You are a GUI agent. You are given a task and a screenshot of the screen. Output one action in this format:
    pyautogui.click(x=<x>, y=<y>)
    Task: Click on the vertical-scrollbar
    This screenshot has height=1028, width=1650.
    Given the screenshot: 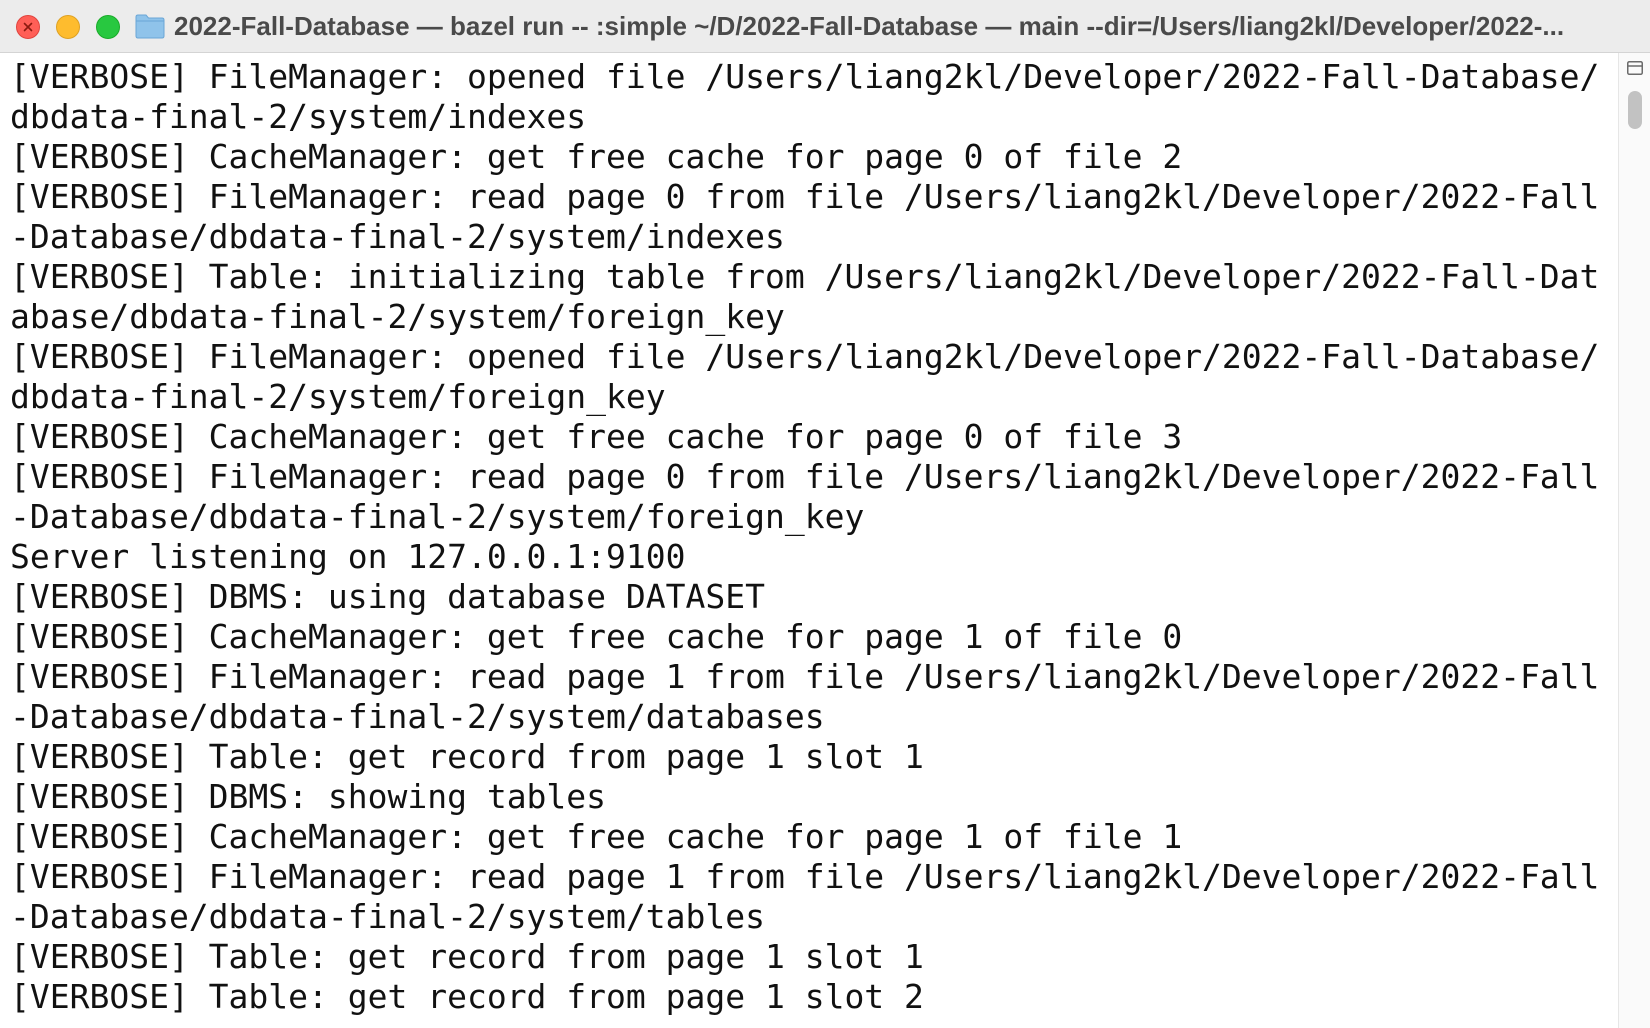 What is the action you would take?
    pyautogui.click(x=1634, y=540)
    